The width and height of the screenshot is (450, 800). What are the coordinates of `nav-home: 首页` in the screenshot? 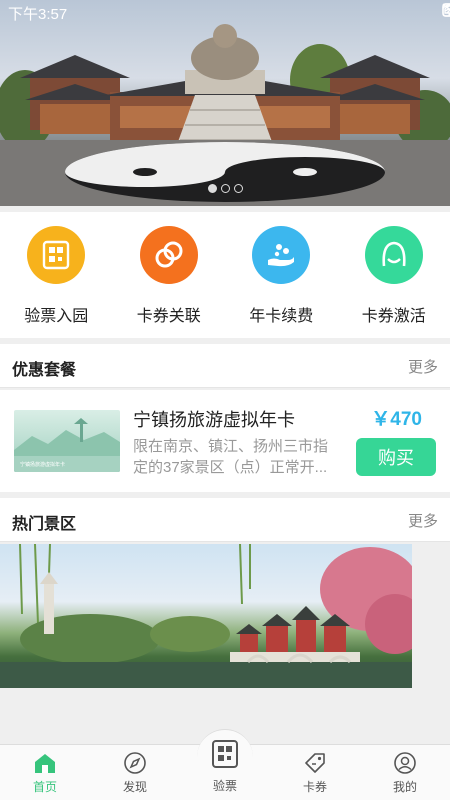 It's located at (45, 772).